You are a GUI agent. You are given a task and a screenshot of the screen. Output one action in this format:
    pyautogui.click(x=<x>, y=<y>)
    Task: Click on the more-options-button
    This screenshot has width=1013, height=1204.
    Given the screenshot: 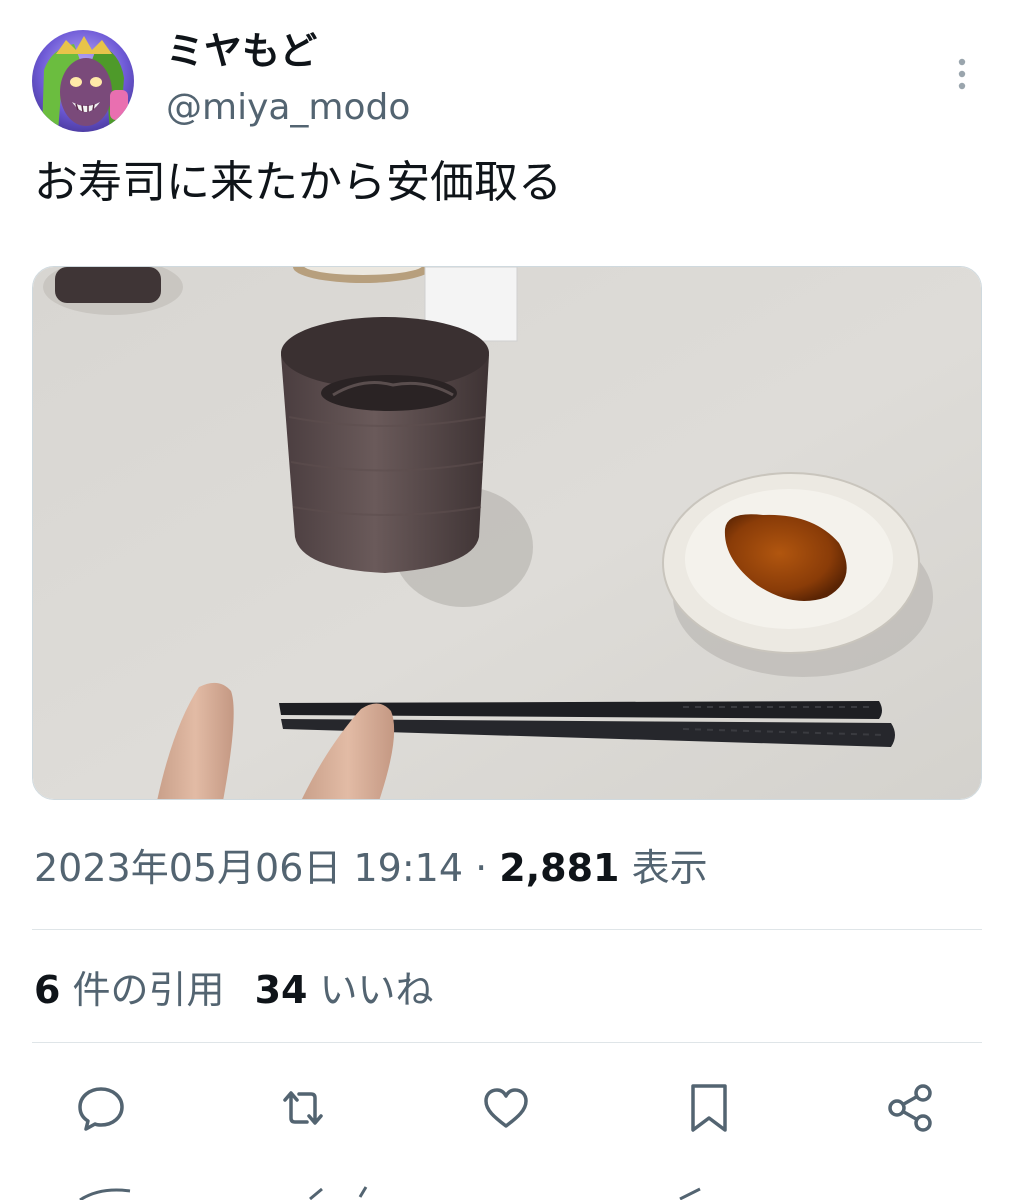 What is the action you would take?
    pyautogui.click(x=962, y=74)
    